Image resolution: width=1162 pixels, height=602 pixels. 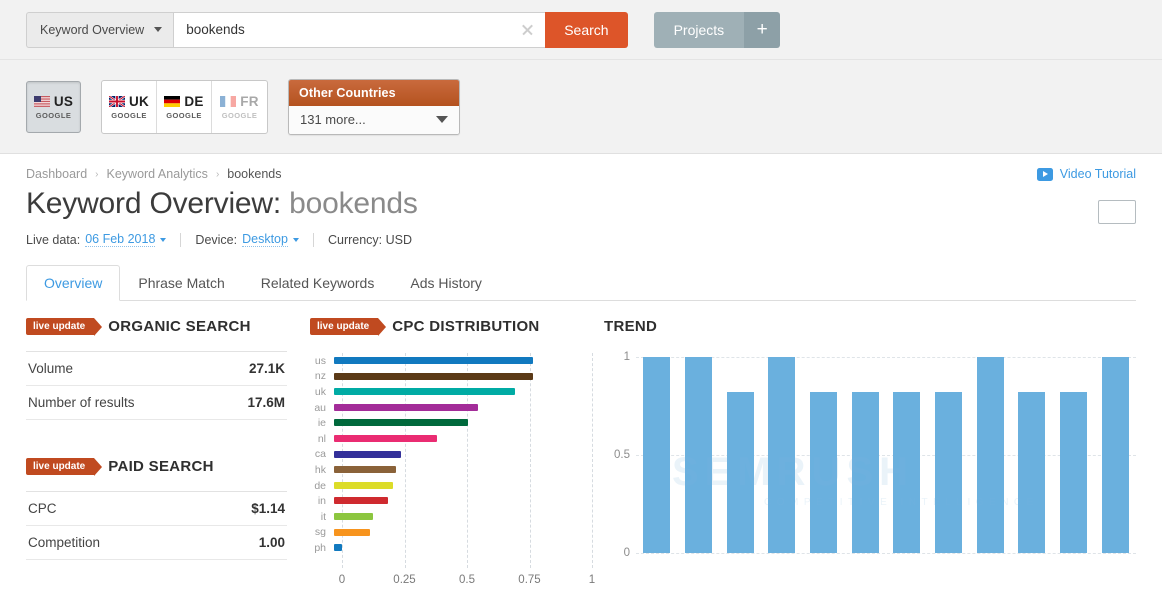 What do you see at coordinates (699, 29) in the screenshot?
I see `projects-button: Projects` at bounding box center [699, 29].